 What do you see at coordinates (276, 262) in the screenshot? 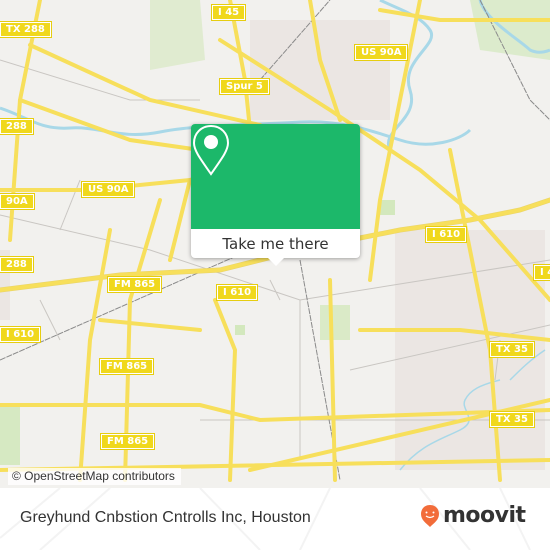
I see `popup-pointer` at bounding box center [276, 262].